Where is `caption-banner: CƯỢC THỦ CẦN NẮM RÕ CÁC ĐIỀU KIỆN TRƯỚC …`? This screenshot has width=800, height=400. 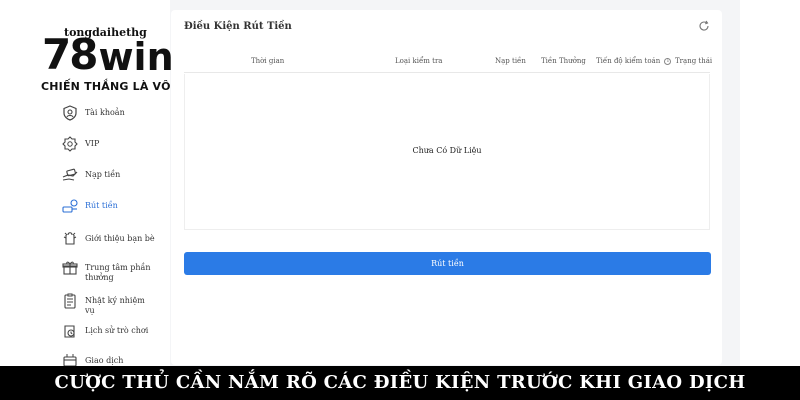
caption-banner: CƯỢC THỦ CẦN NẮM RÕ CÁC ĐIỀU KIỆN TRƯỚC … is located at coordinates (400, 383).